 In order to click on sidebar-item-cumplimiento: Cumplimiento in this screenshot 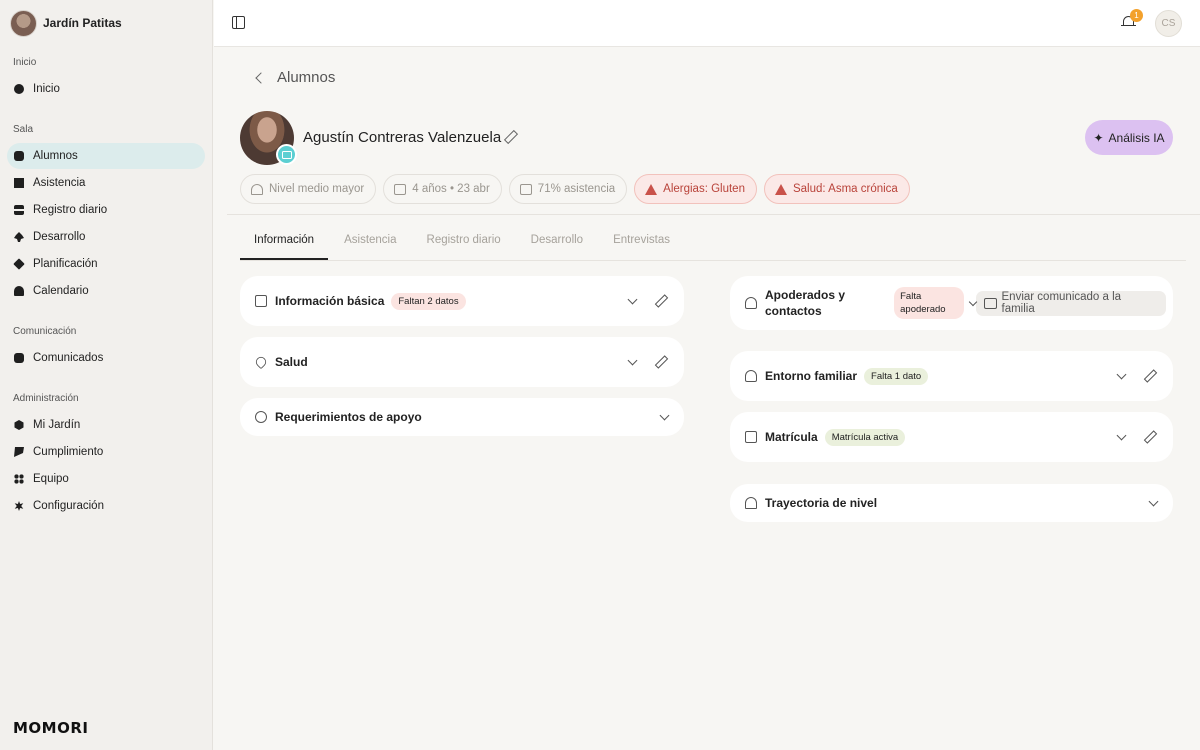, I will do `click(106, 452)`.